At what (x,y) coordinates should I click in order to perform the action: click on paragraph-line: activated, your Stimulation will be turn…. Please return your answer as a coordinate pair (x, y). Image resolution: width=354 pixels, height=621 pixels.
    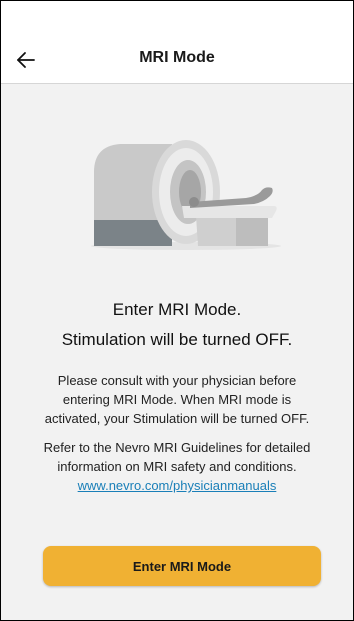
    Looking at the image, I should click on (177, 418).